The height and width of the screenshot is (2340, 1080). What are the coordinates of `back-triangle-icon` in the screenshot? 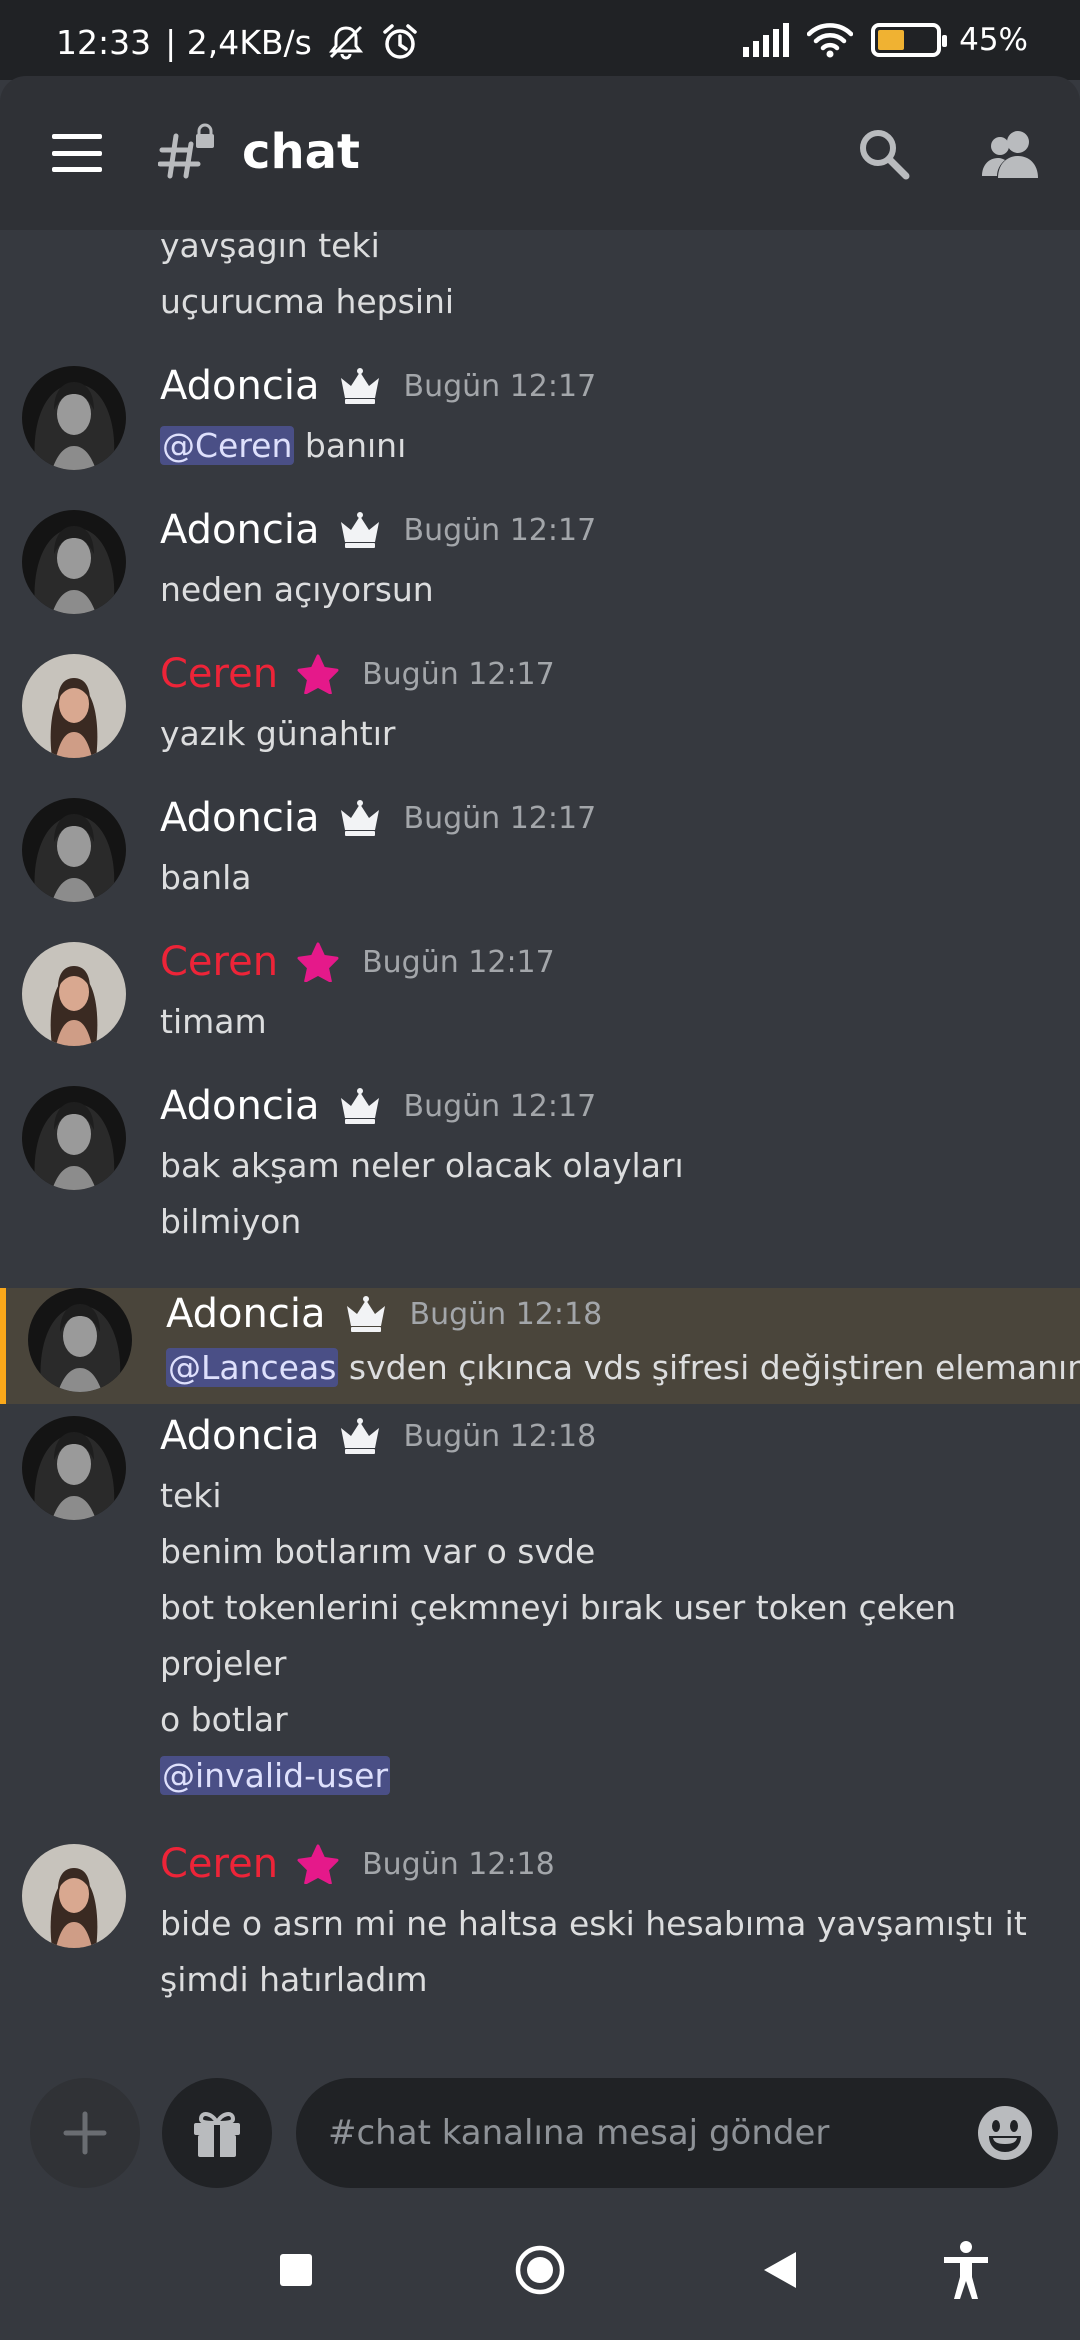 It's located at (780, 2270).